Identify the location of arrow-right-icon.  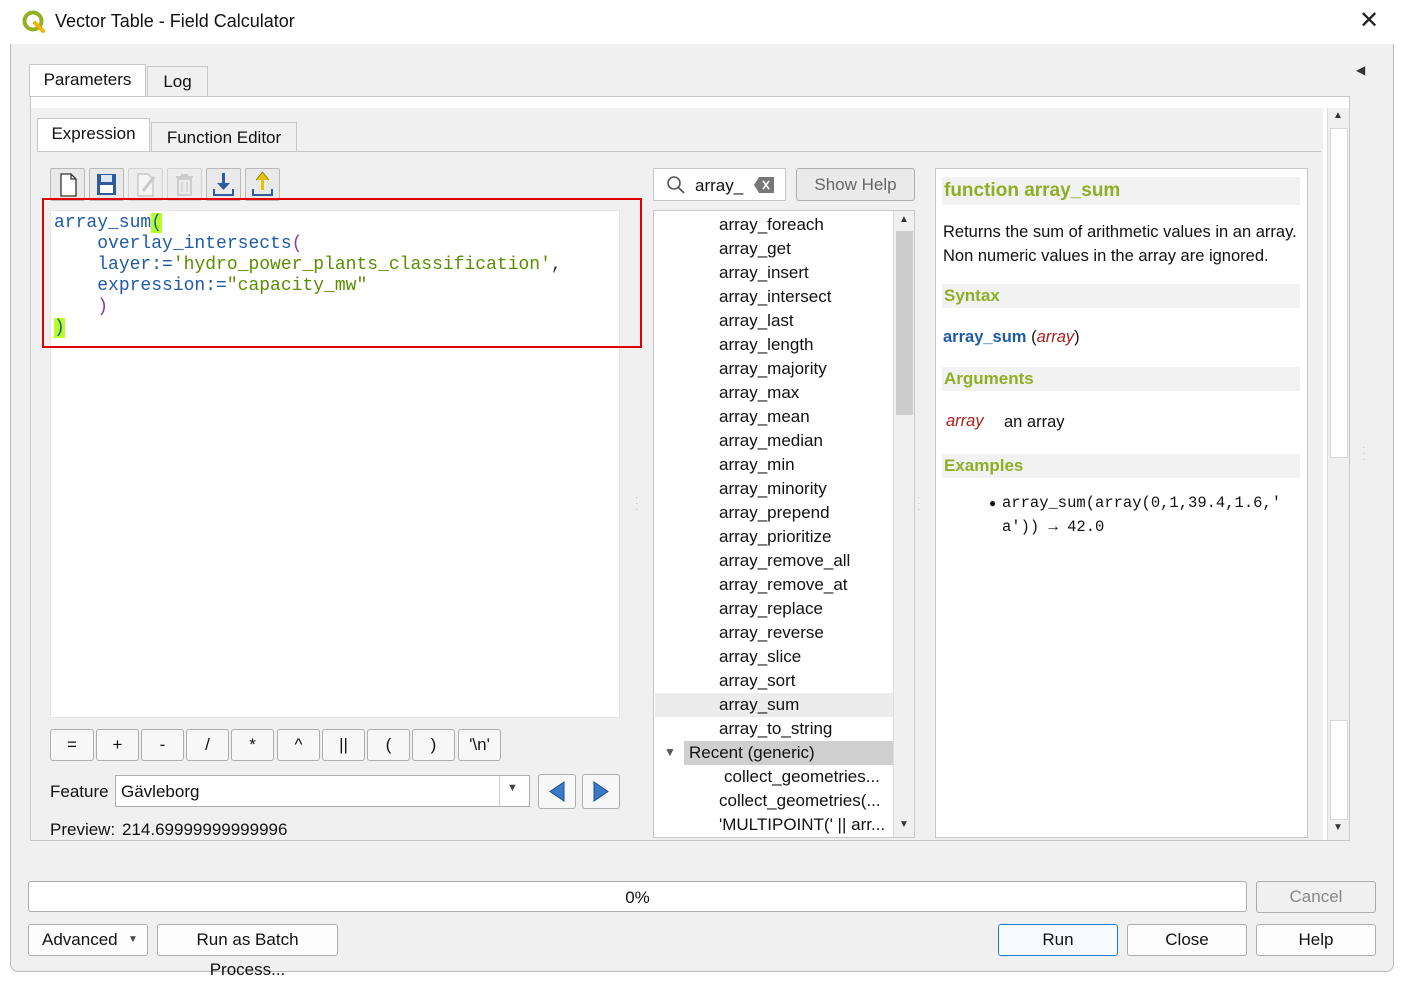
(601, 791).